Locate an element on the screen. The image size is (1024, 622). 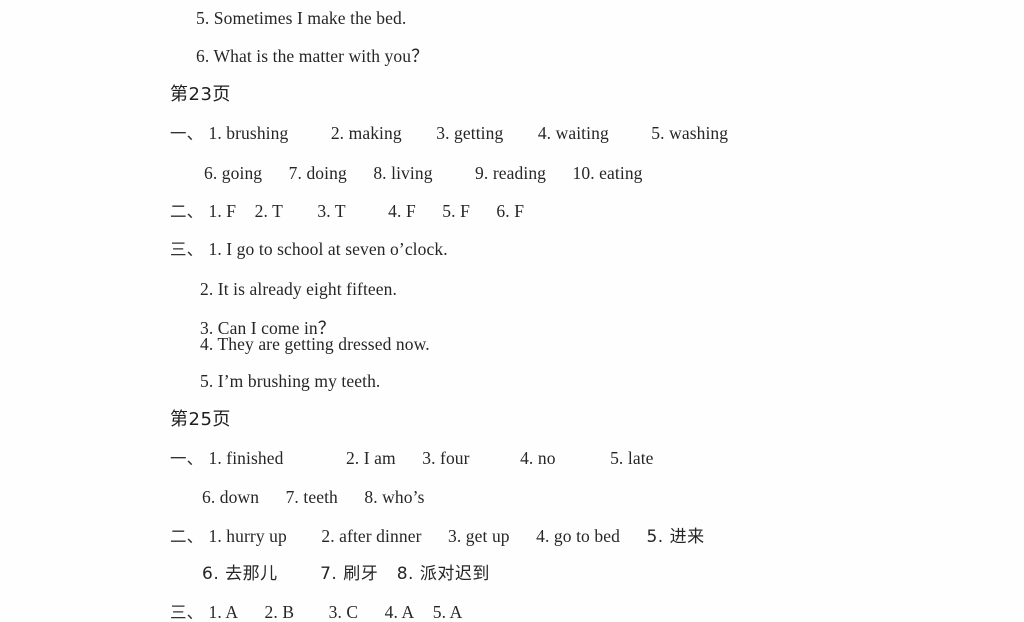
answer-item: 10. eating is located at coordinates (607, 173).